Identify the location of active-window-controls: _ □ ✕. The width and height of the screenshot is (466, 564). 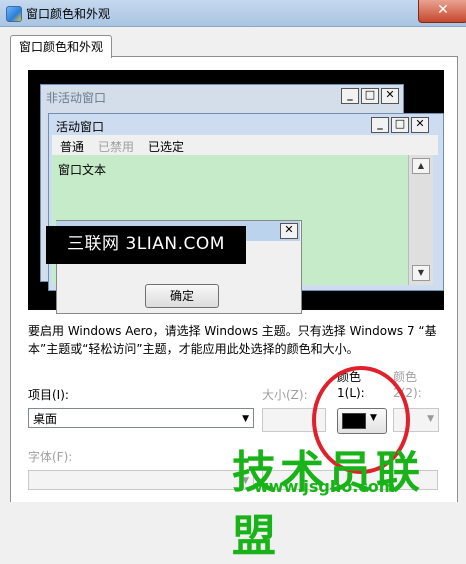
(401, 125).